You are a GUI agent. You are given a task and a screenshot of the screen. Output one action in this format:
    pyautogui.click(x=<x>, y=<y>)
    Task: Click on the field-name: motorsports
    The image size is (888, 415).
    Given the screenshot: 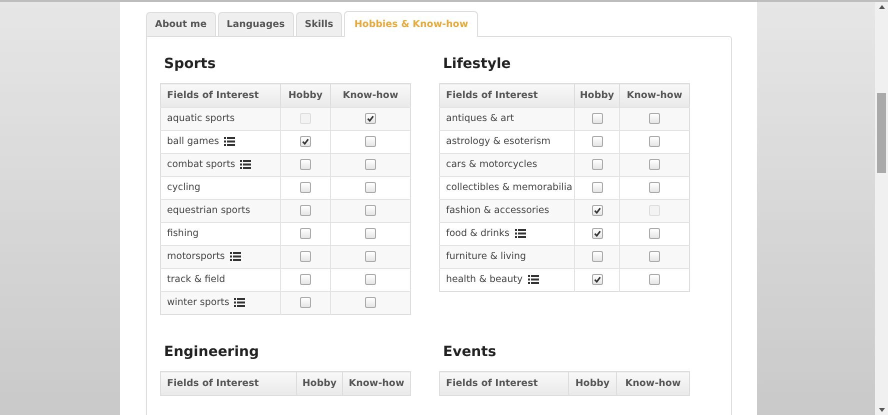 What is the action you would take?
    pyautogui.click(x=196, y=256)
    